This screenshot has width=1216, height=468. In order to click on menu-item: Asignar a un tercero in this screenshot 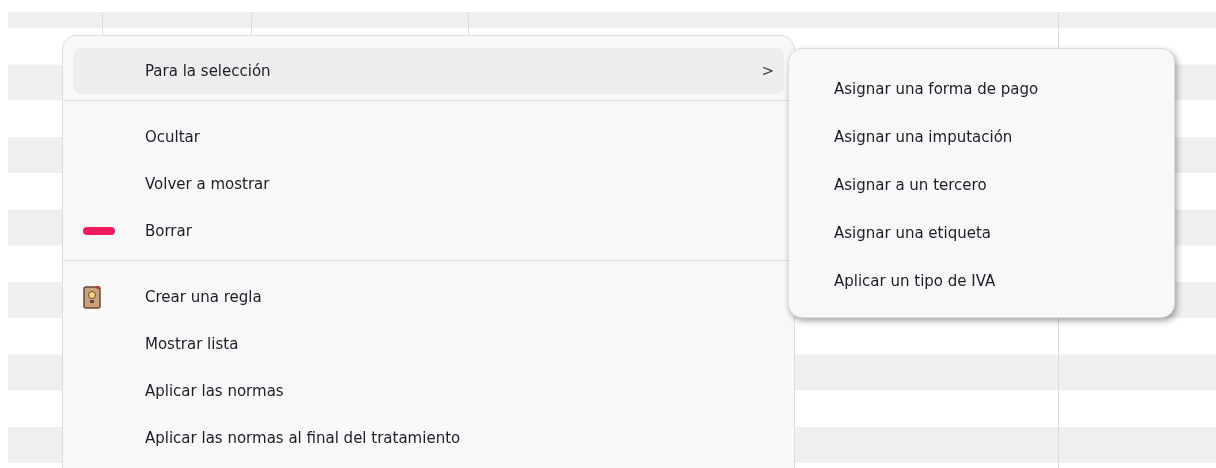, I will do `click(910, 185)`.